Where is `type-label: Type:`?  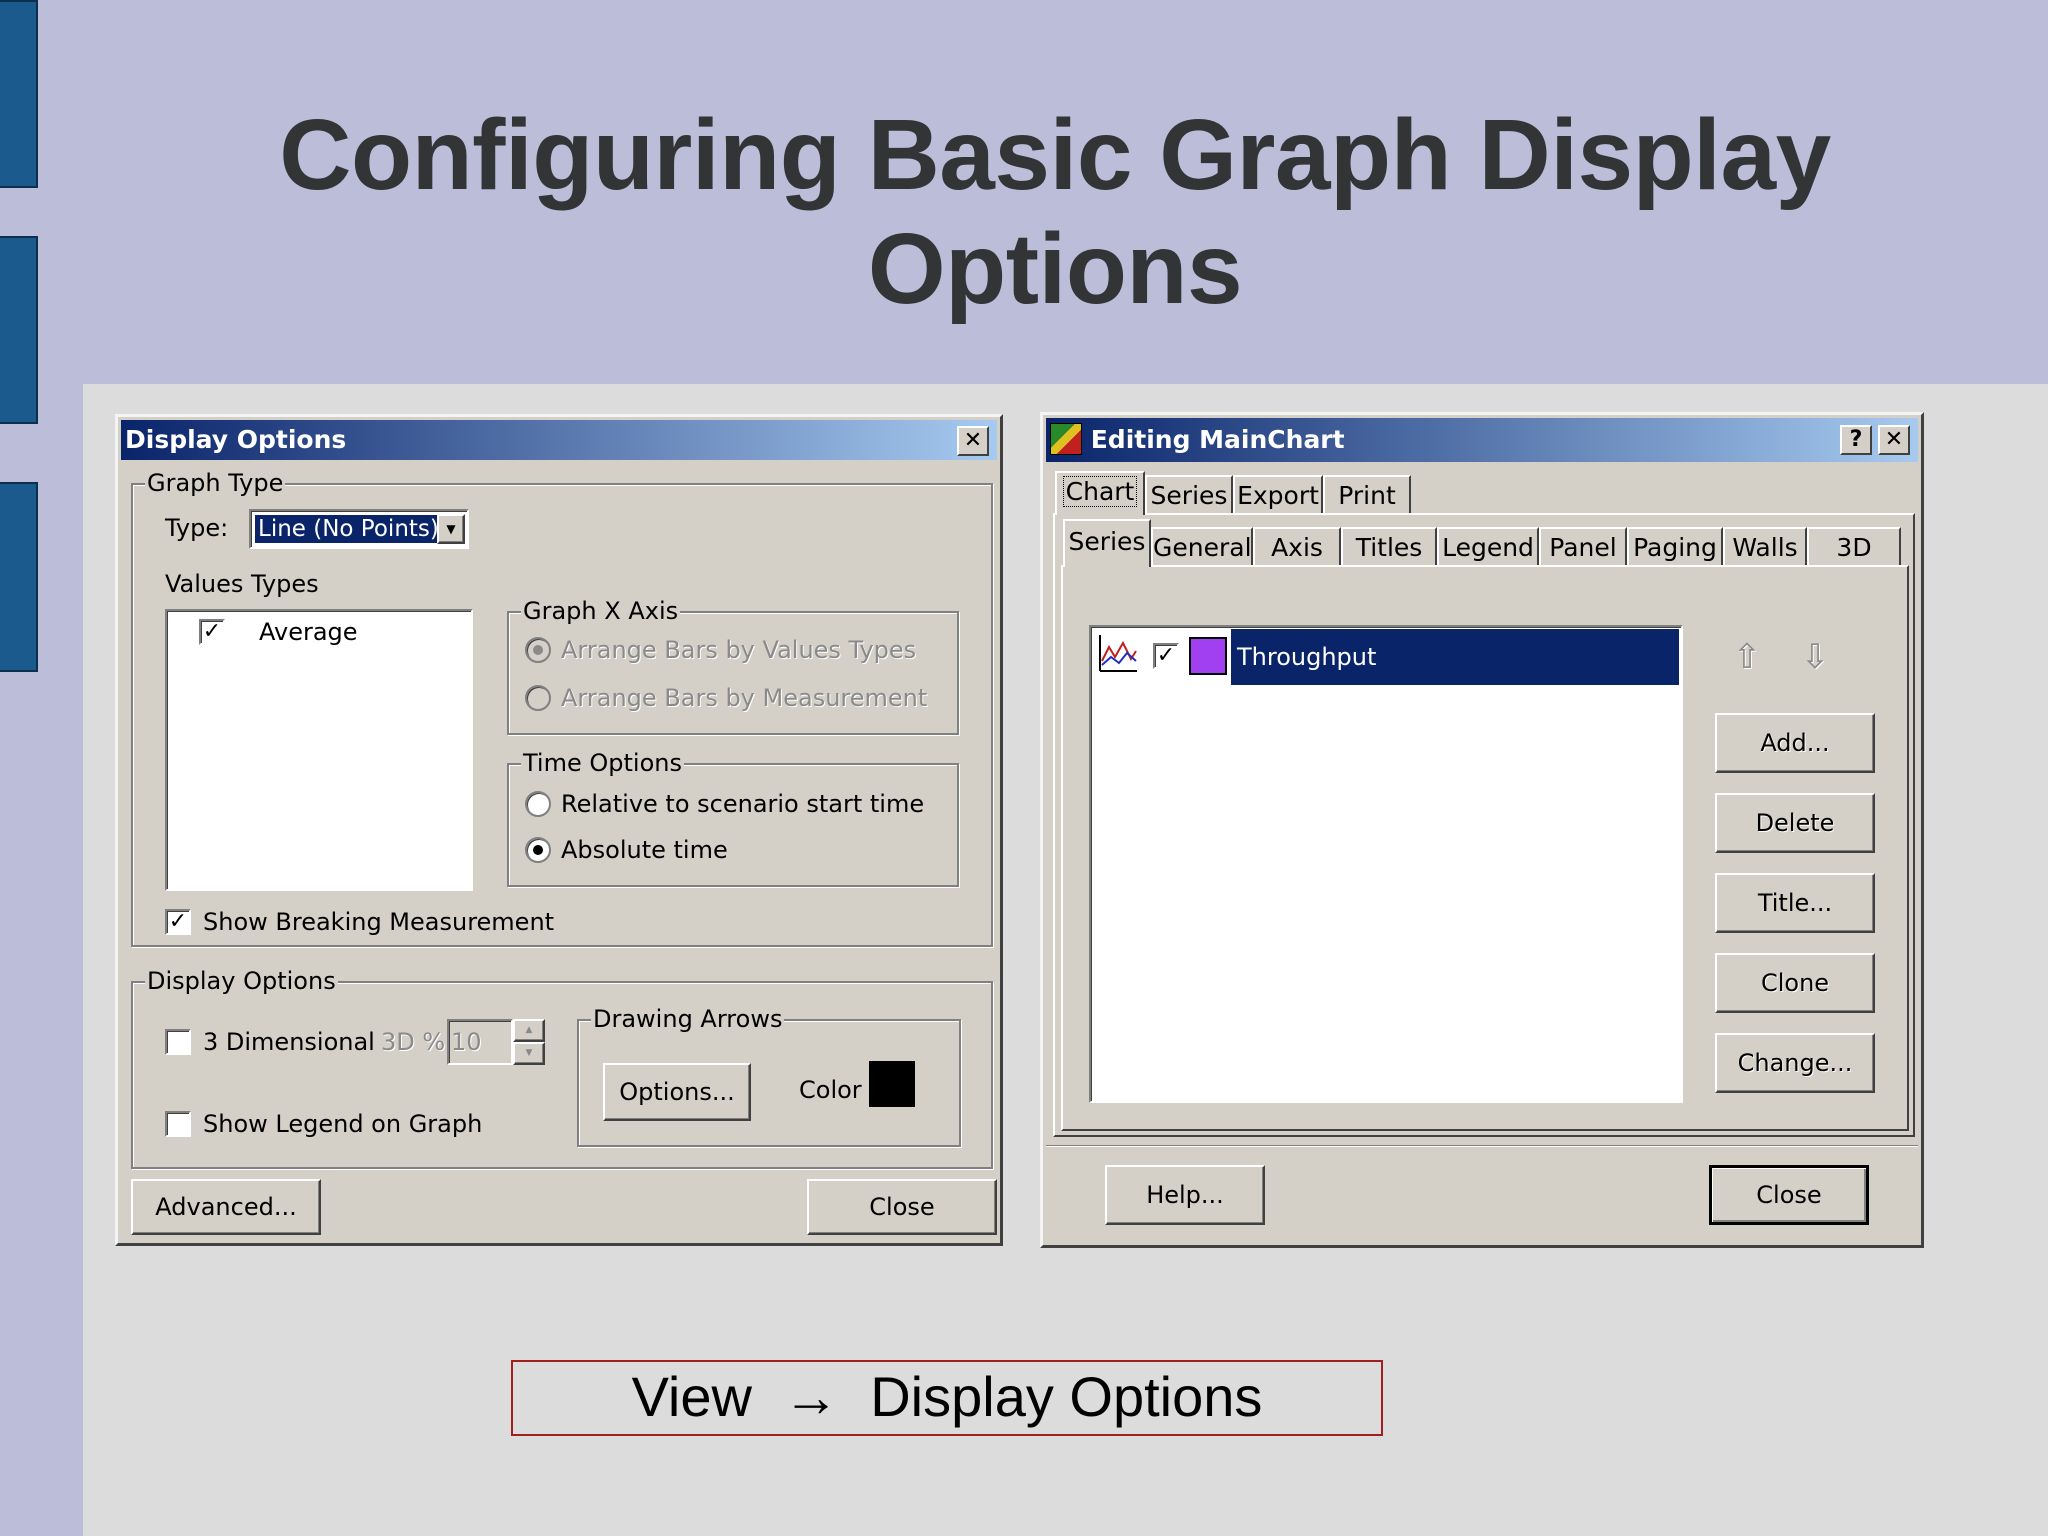
type-label: Type: is located at coordinates (197, 528).